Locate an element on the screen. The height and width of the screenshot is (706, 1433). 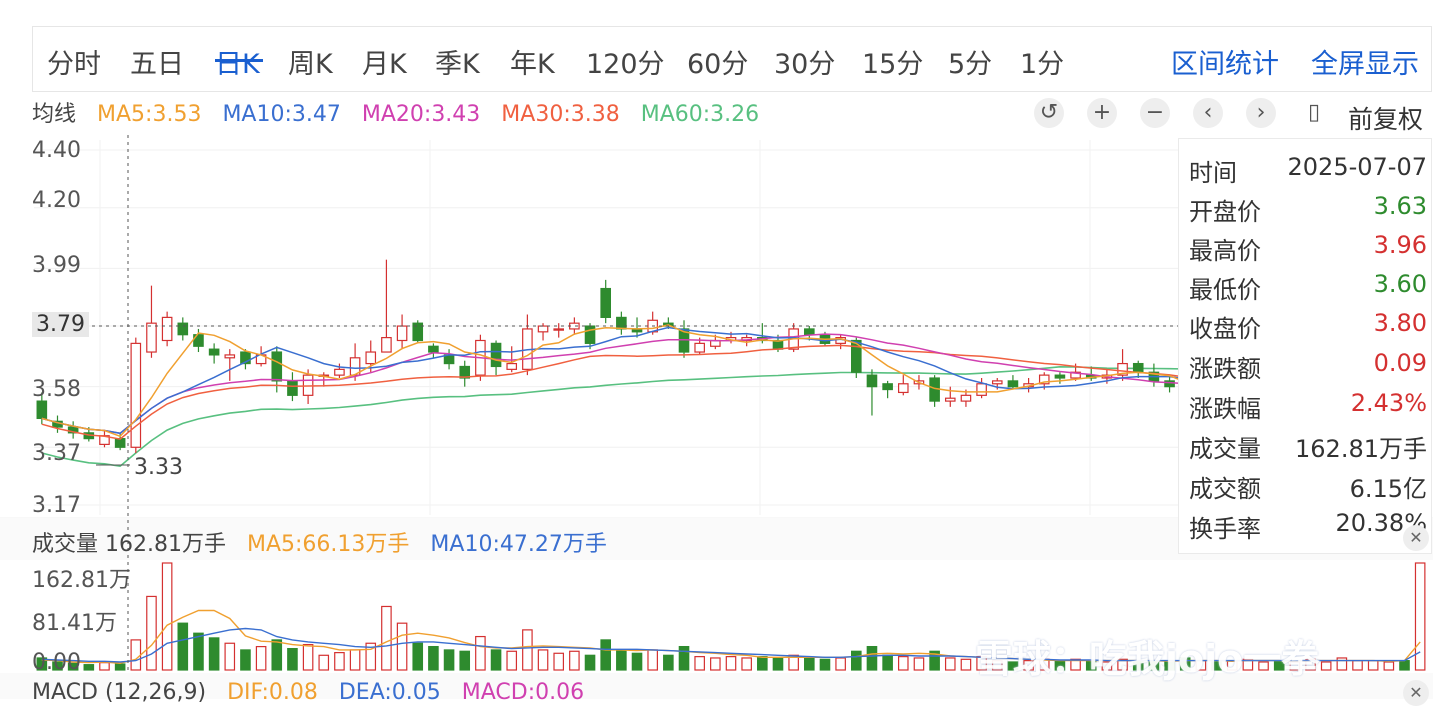
volume-ma5: MA5:66.13万手 is located at coordinates (328, 544).